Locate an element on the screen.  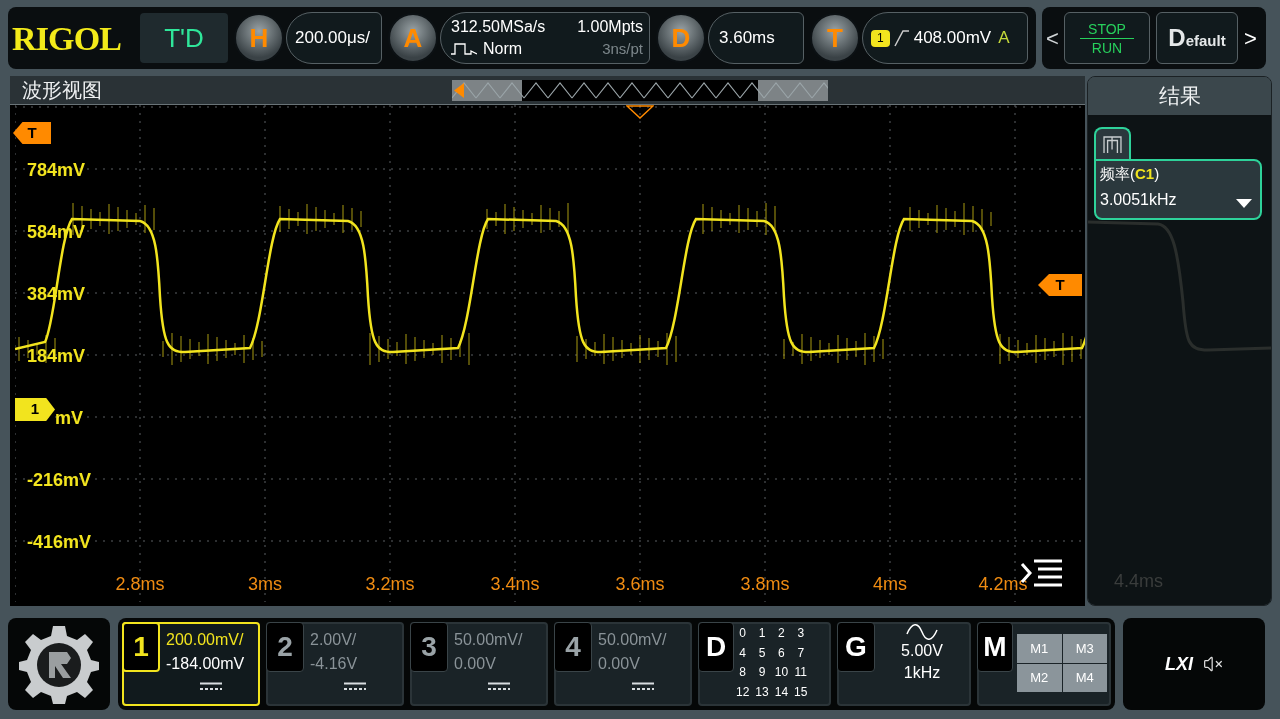
channel-number: 4 is located at coordinates (573, 647).